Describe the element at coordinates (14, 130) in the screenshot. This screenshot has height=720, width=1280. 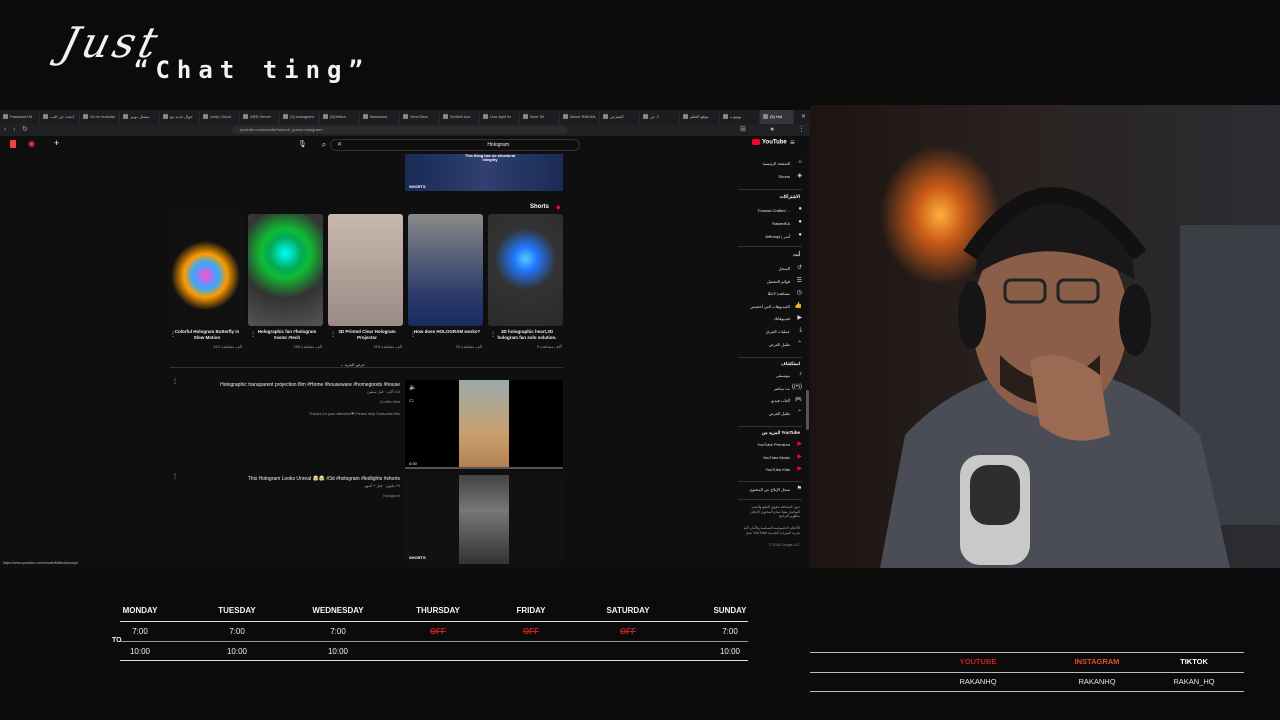
I see `forward-icon: ›` at that location.